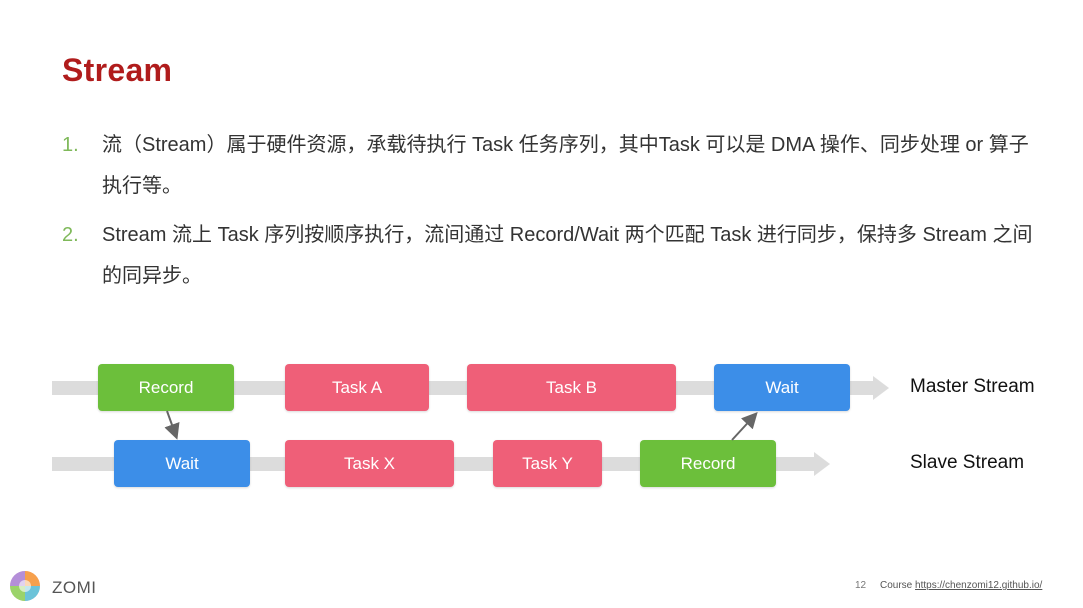 The width and height of the screenshot is (1083, 608). What do you see at coordinates (25, 586) in the screenshot?
I see `zomi-logo-icon` at bounding box center [25, 586].